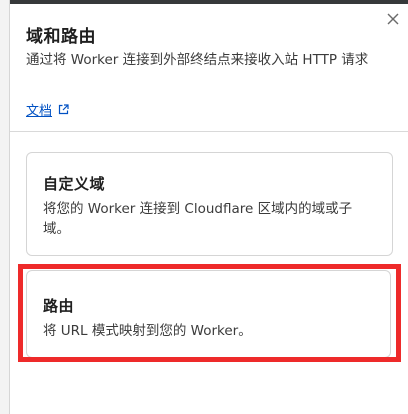 Image resolution: width=408 pixels, height=414 pixels. I want to click on background-page-edge, so click(5, 207).